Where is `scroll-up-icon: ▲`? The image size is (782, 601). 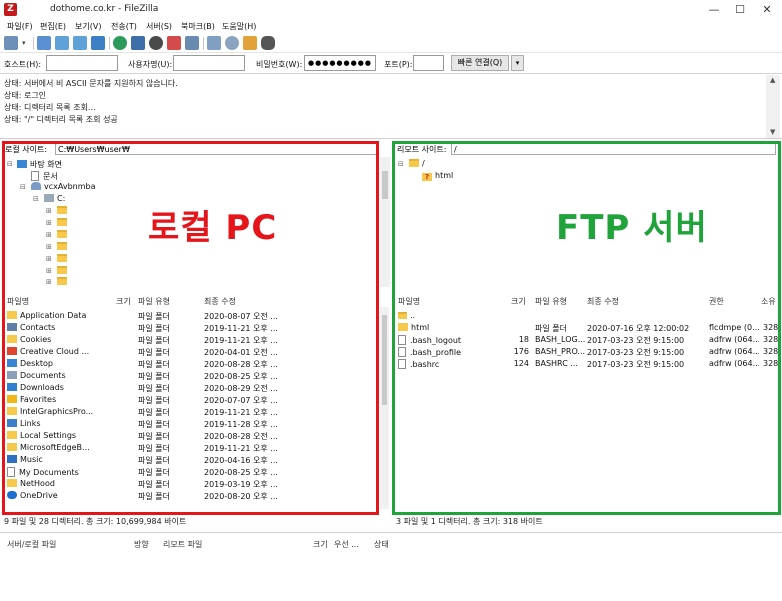 scroll-up-icon: ▲ is located at coordinates (772, 80).